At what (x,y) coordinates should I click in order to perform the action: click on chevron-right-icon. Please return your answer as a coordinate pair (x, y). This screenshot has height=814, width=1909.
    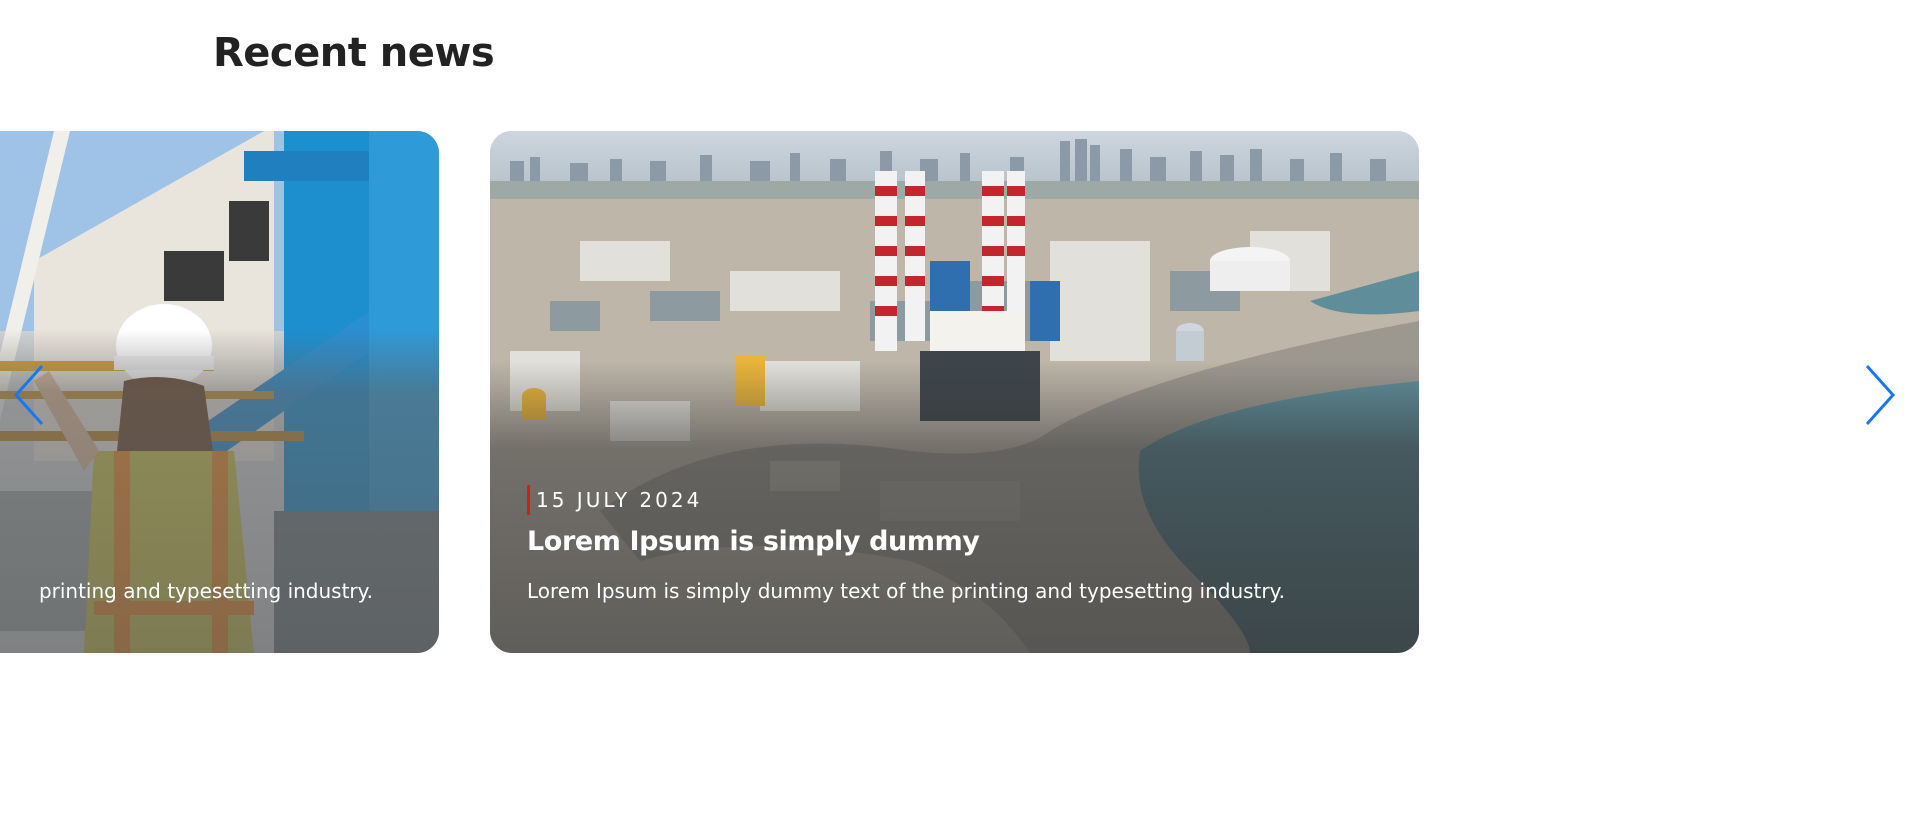
    Looking at the image, I should click on (1880, 395).